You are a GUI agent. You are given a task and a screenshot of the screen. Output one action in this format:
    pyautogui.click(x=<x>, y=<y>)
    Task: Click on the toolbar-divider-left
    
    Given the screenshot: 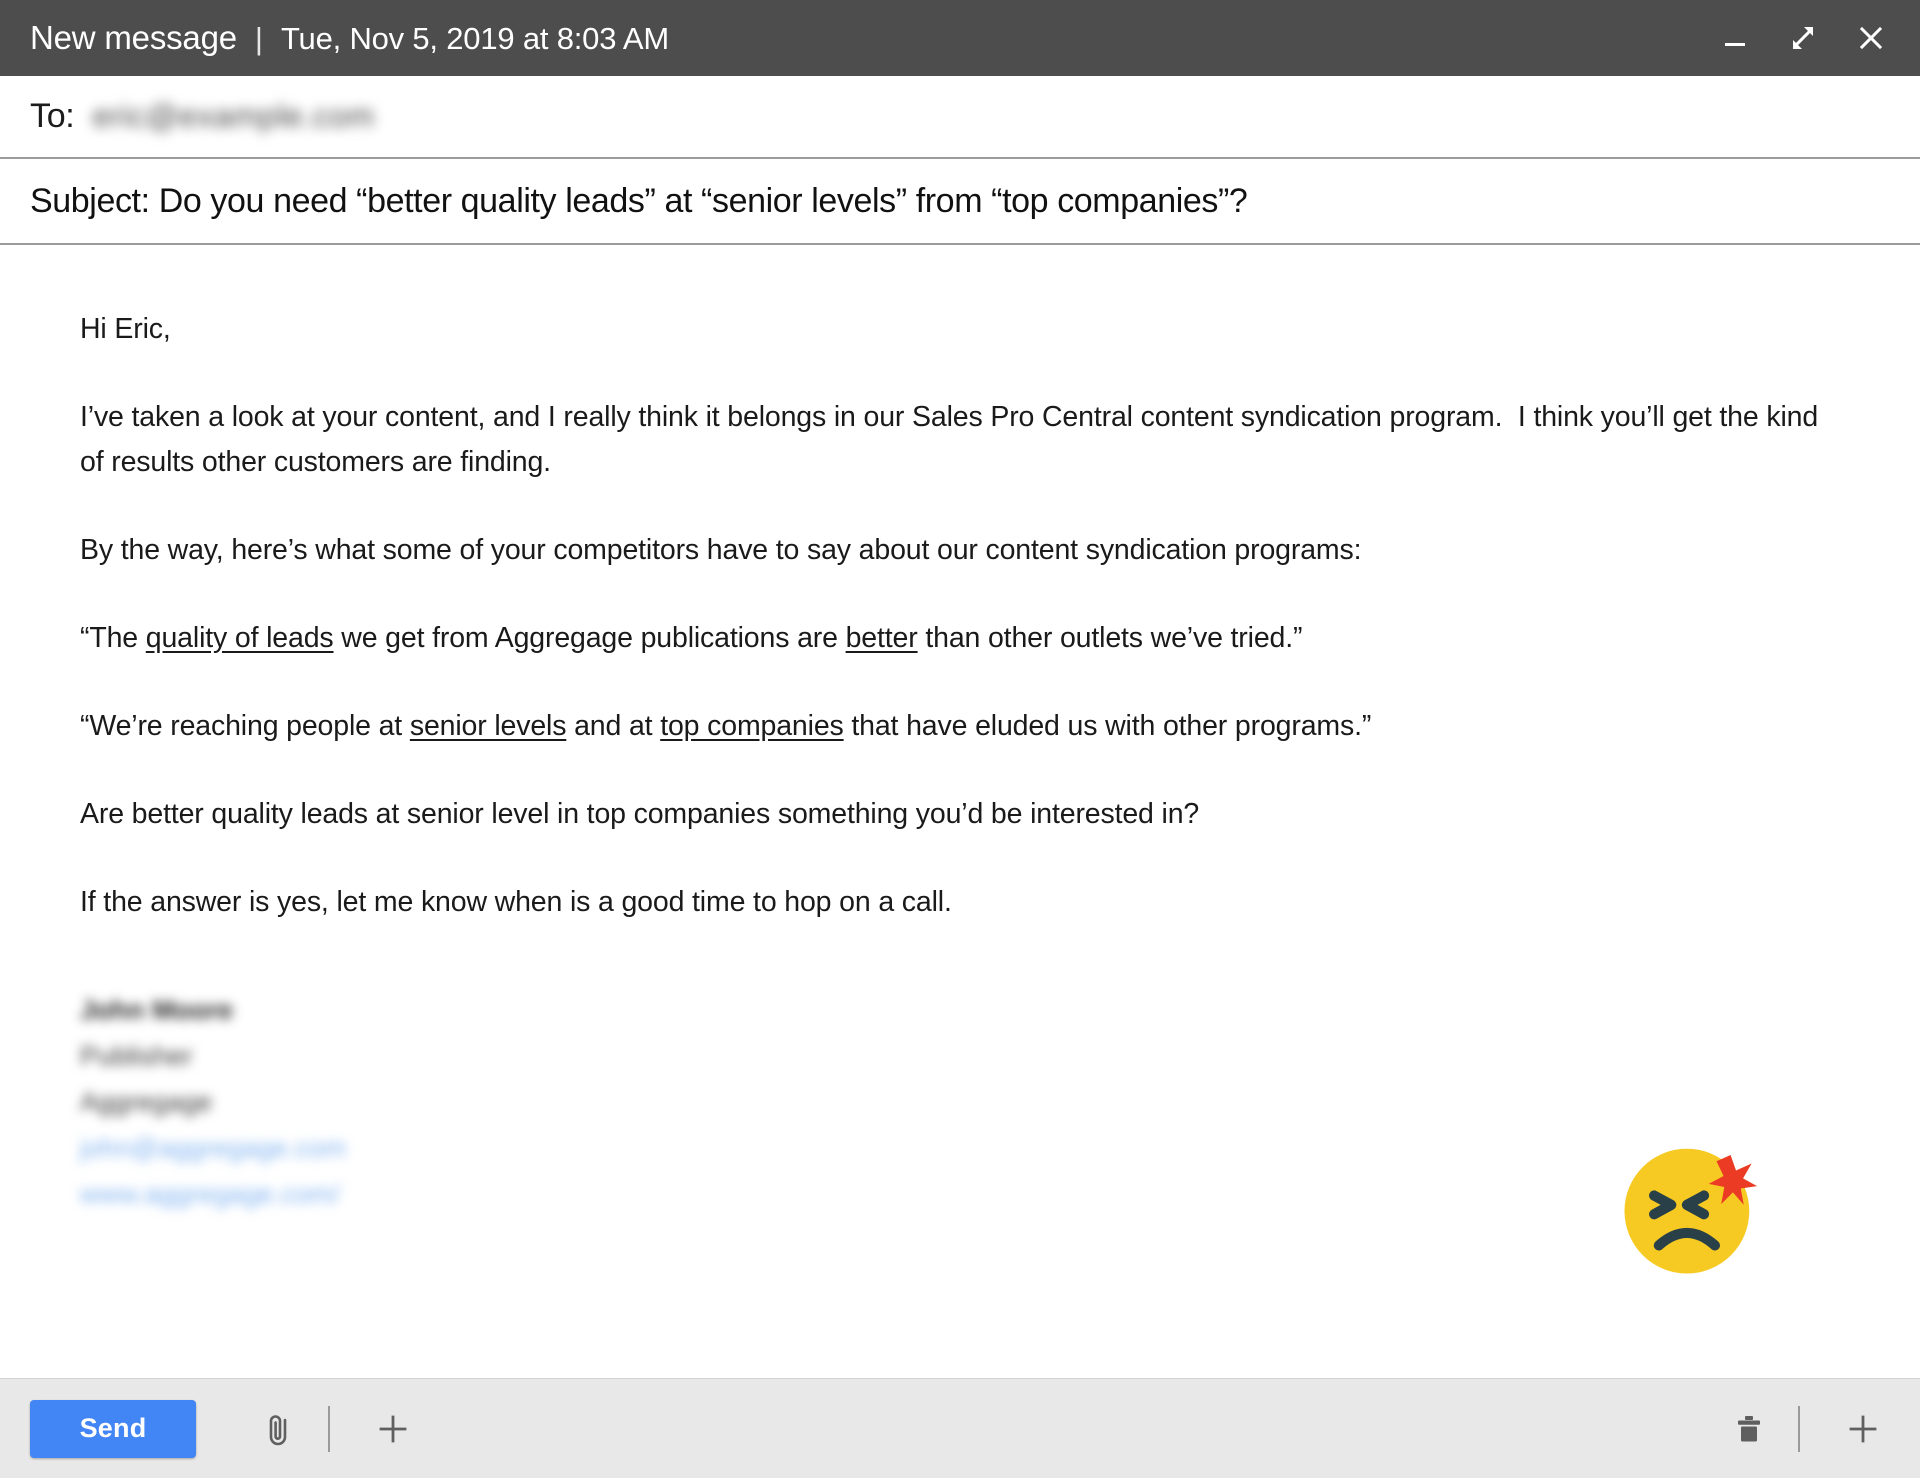 What is the action you would take?
    pyautogui.click(x=329, y=1428)
    